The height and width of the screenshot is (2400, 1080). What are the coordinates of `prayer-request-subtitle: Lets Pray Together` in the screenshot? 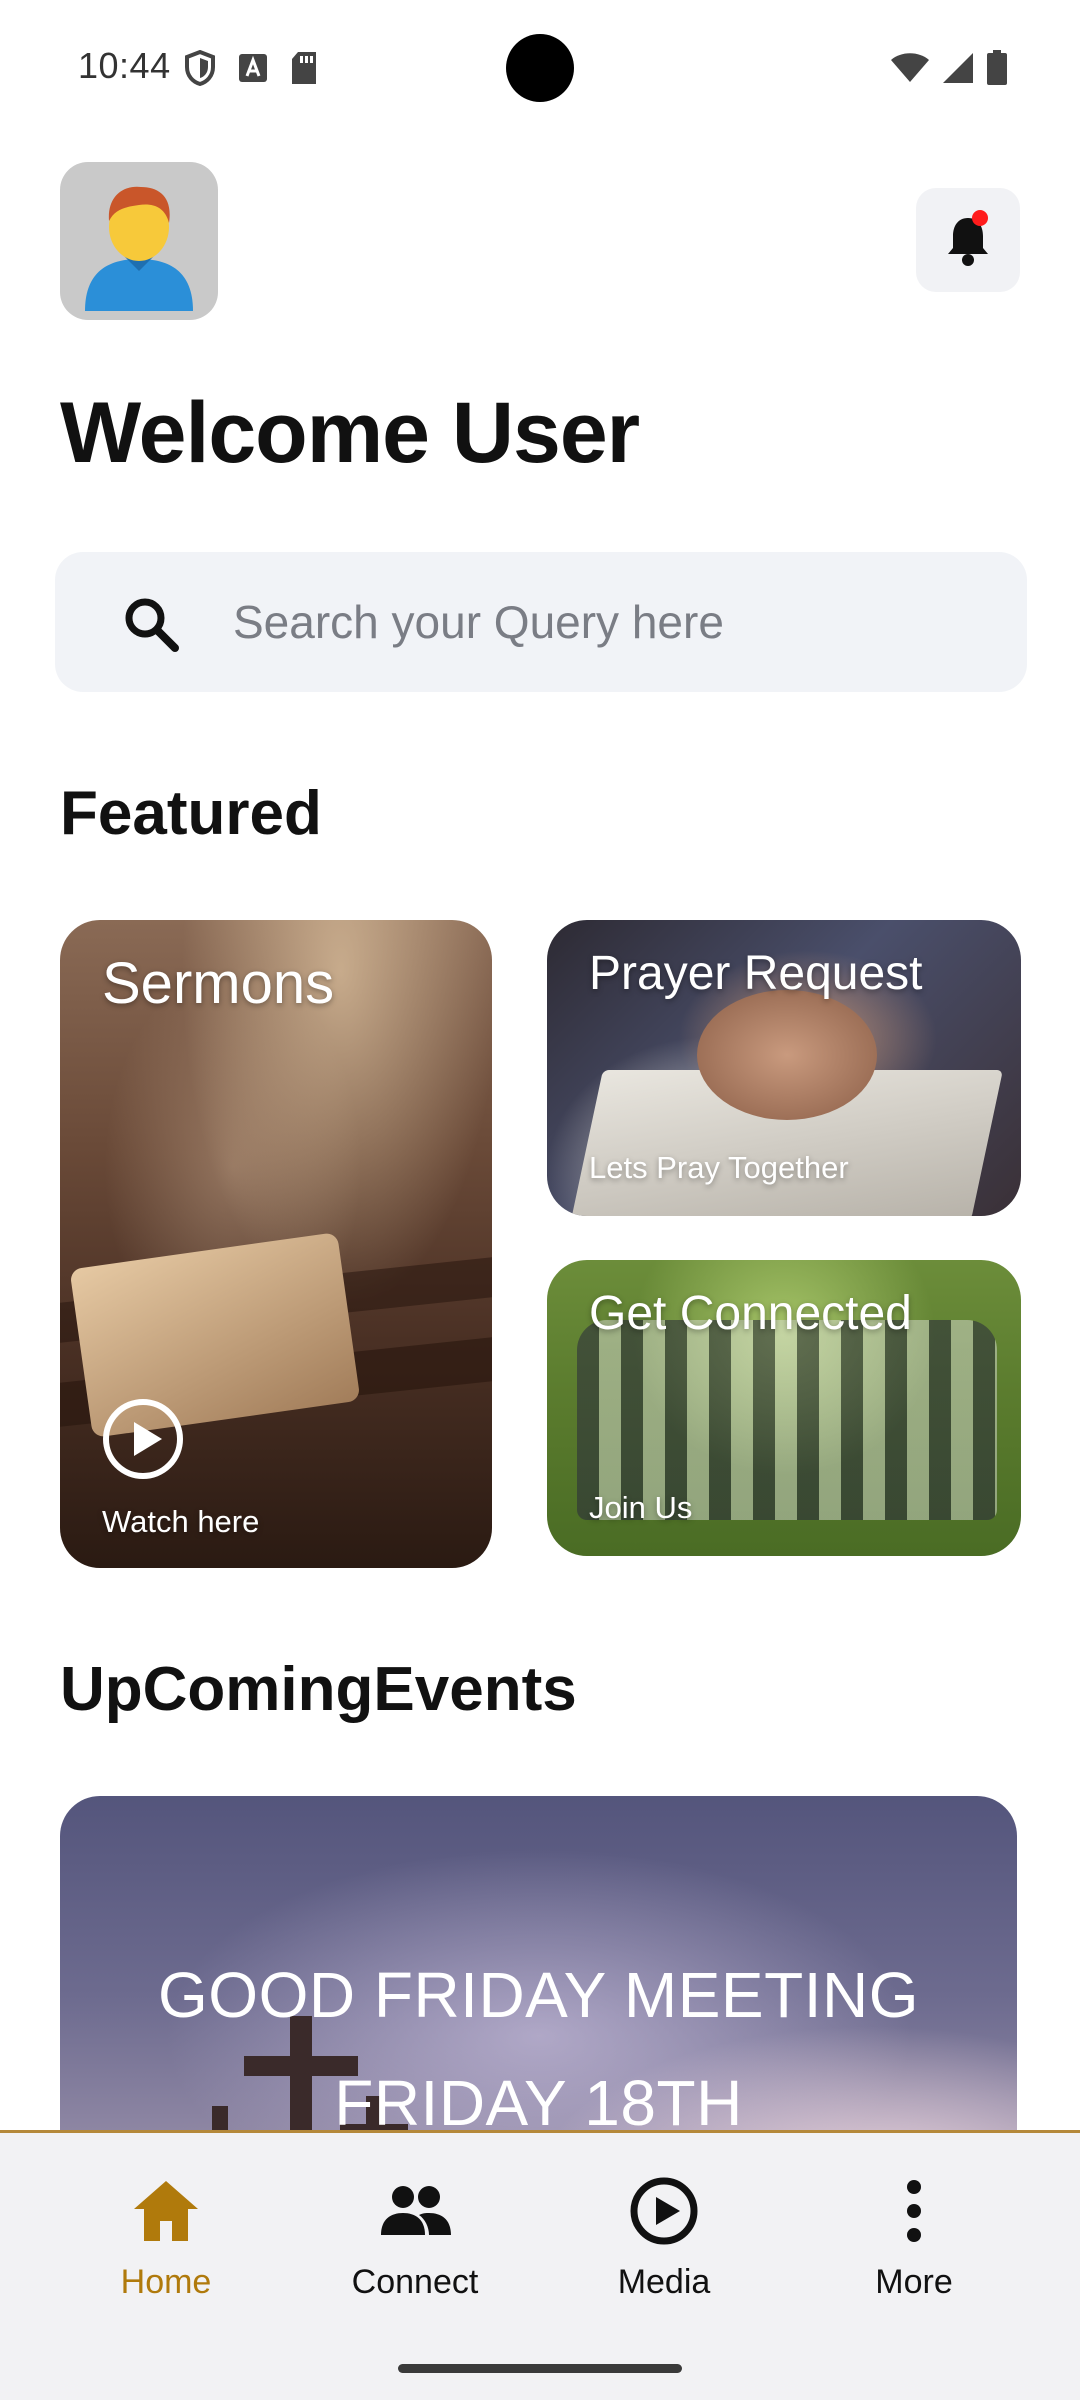 It's located at (719, 1167).